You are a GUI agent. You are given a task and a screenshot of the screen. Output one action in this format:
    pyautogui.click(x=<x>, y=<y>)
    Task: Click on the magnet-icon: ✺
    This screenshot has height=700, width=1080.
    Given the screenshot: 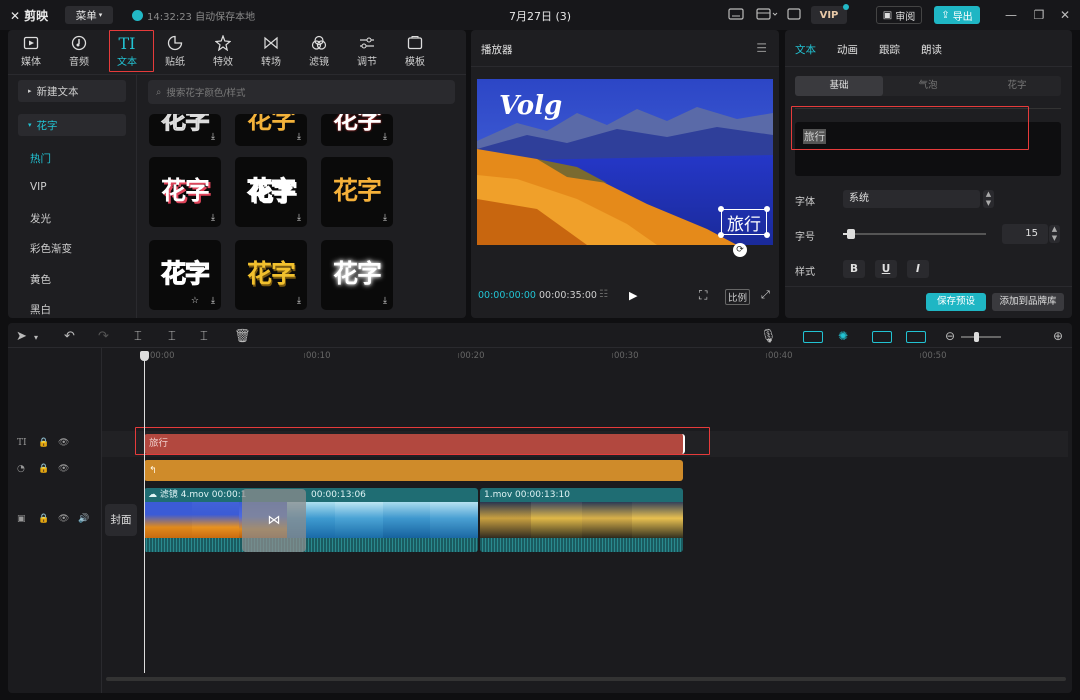 What is the action you would take?
    pyautogui.click(x=843, y=336)
    